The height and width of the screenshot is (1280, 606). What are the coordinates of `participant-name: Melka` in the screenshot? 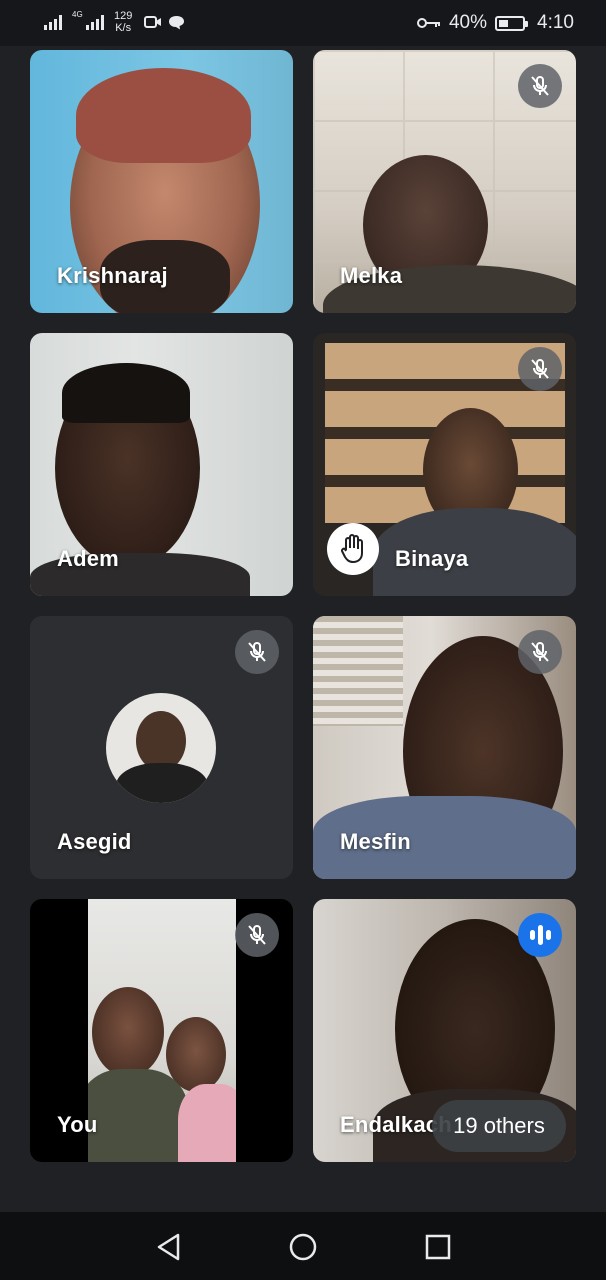 It's located at (371, 275).